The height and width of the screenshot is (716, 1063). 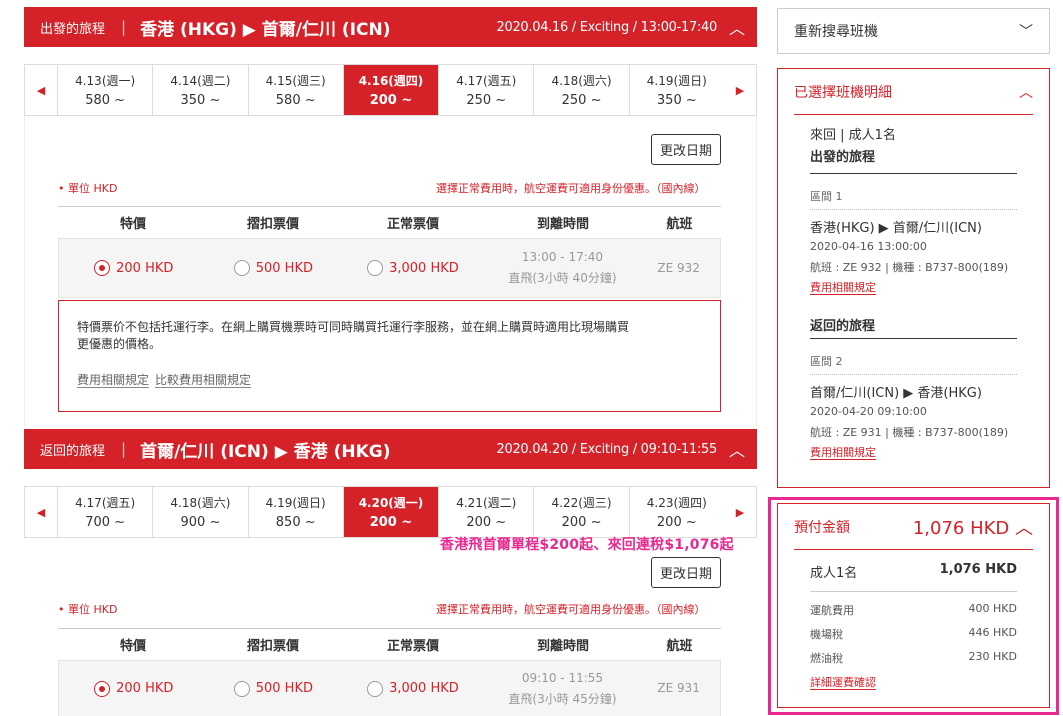 I want to click on flight-number: ZE 932, so click(x=678, y=267).